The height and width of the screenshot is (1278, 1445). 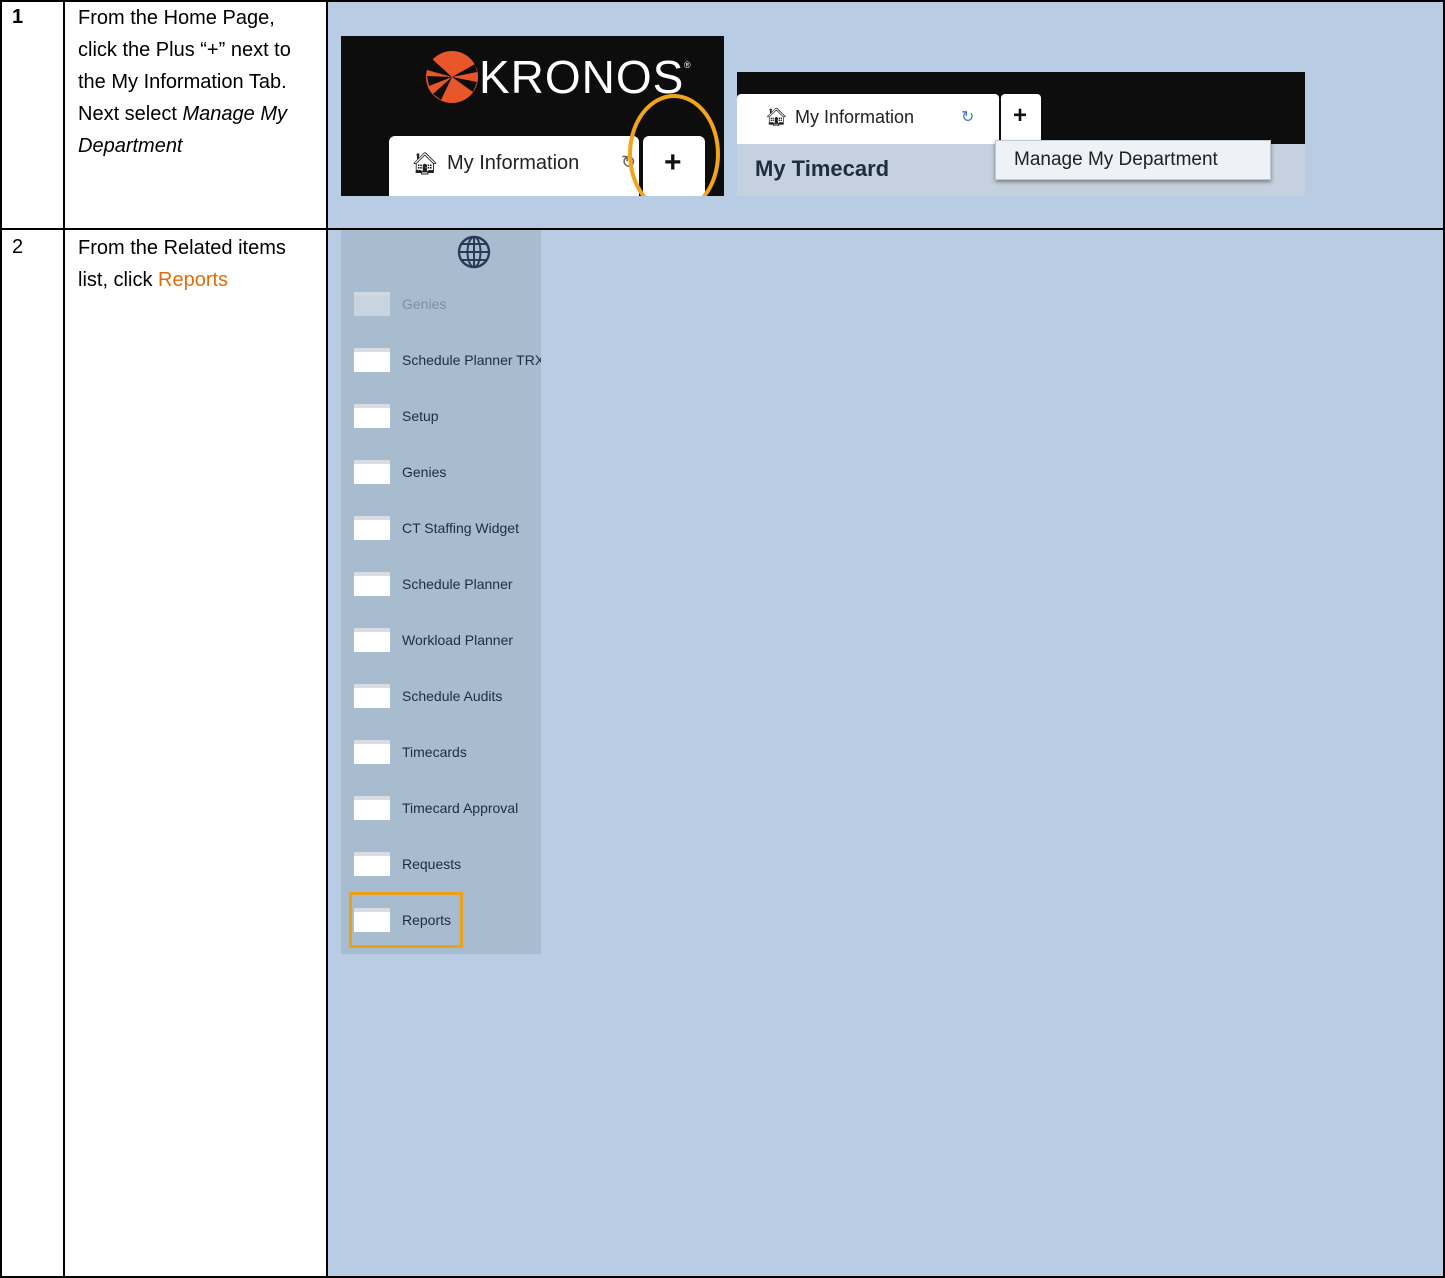 I want to click on related-item-label: Timecard Approval, so click(x=460, y=808).